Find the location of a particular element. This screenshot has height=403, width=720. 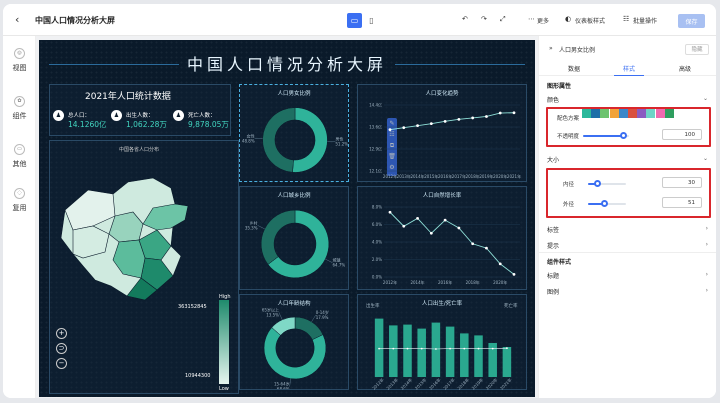

x-tick-label: 2017年 is located at coordinates (449, 383).